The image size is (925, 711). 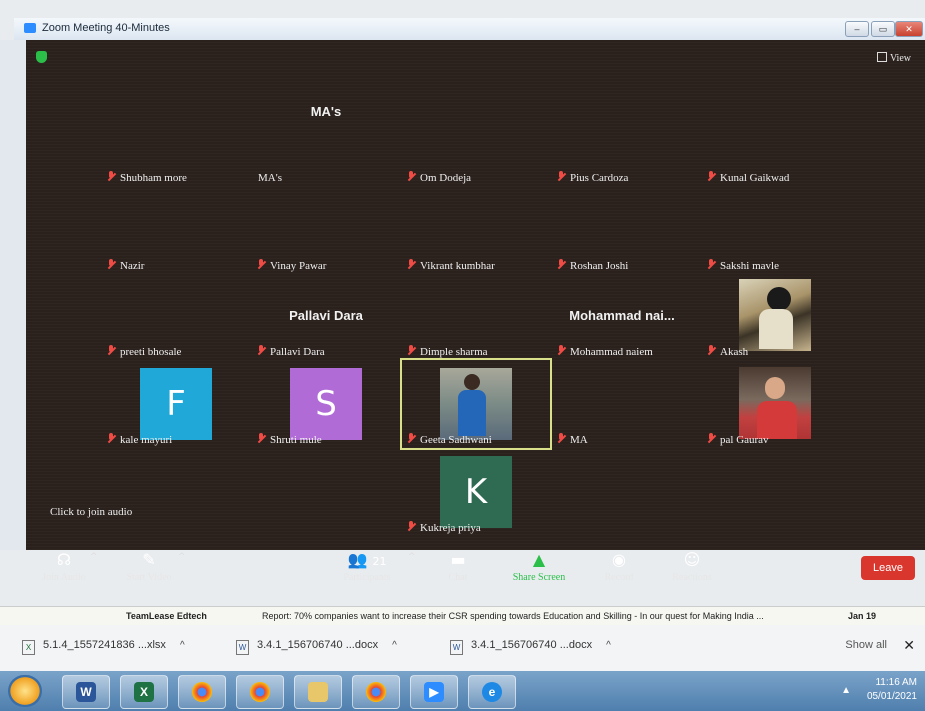 I want to click on click-to-join-audio-link: Click to join audio, so click(x=91, y=512).